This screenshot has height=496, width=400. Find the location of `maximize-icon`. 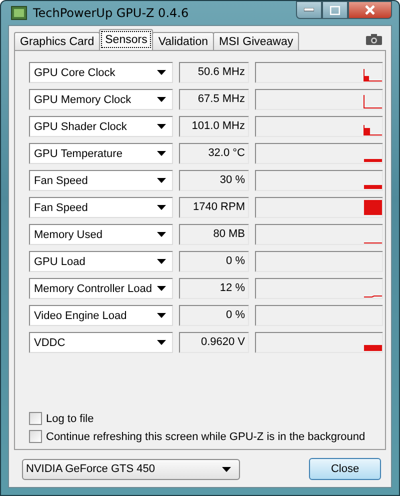

maximize-icon is located at coordinates (335, 10).